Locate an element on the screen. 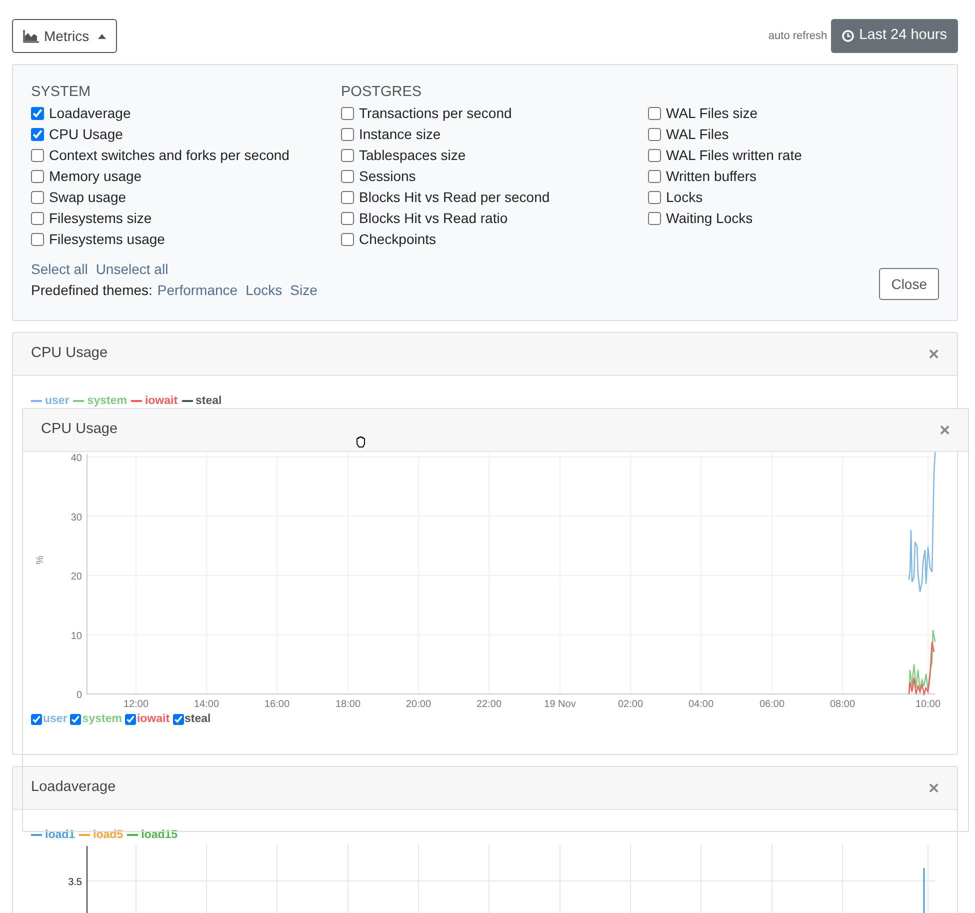  theme-link: Size is located at coordinates (304, 290).